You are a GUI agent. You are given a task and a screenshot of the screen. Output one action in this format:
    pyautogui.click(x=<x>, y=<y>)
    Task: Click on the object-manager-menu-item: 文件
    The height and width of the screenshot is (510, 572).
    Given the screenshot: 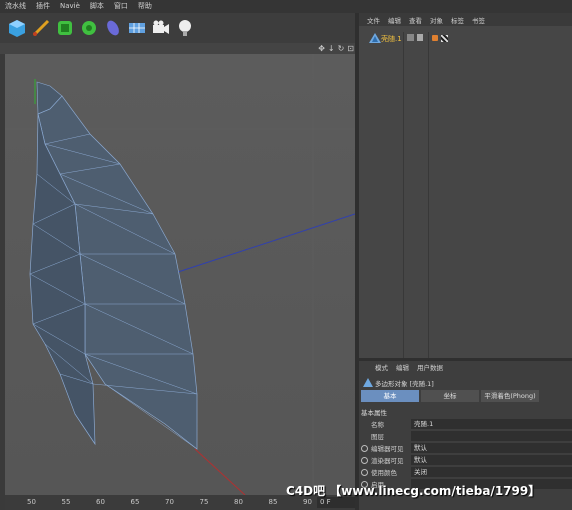 What is the action you would take?
    pyautogui.click(x=373, y=20)
    